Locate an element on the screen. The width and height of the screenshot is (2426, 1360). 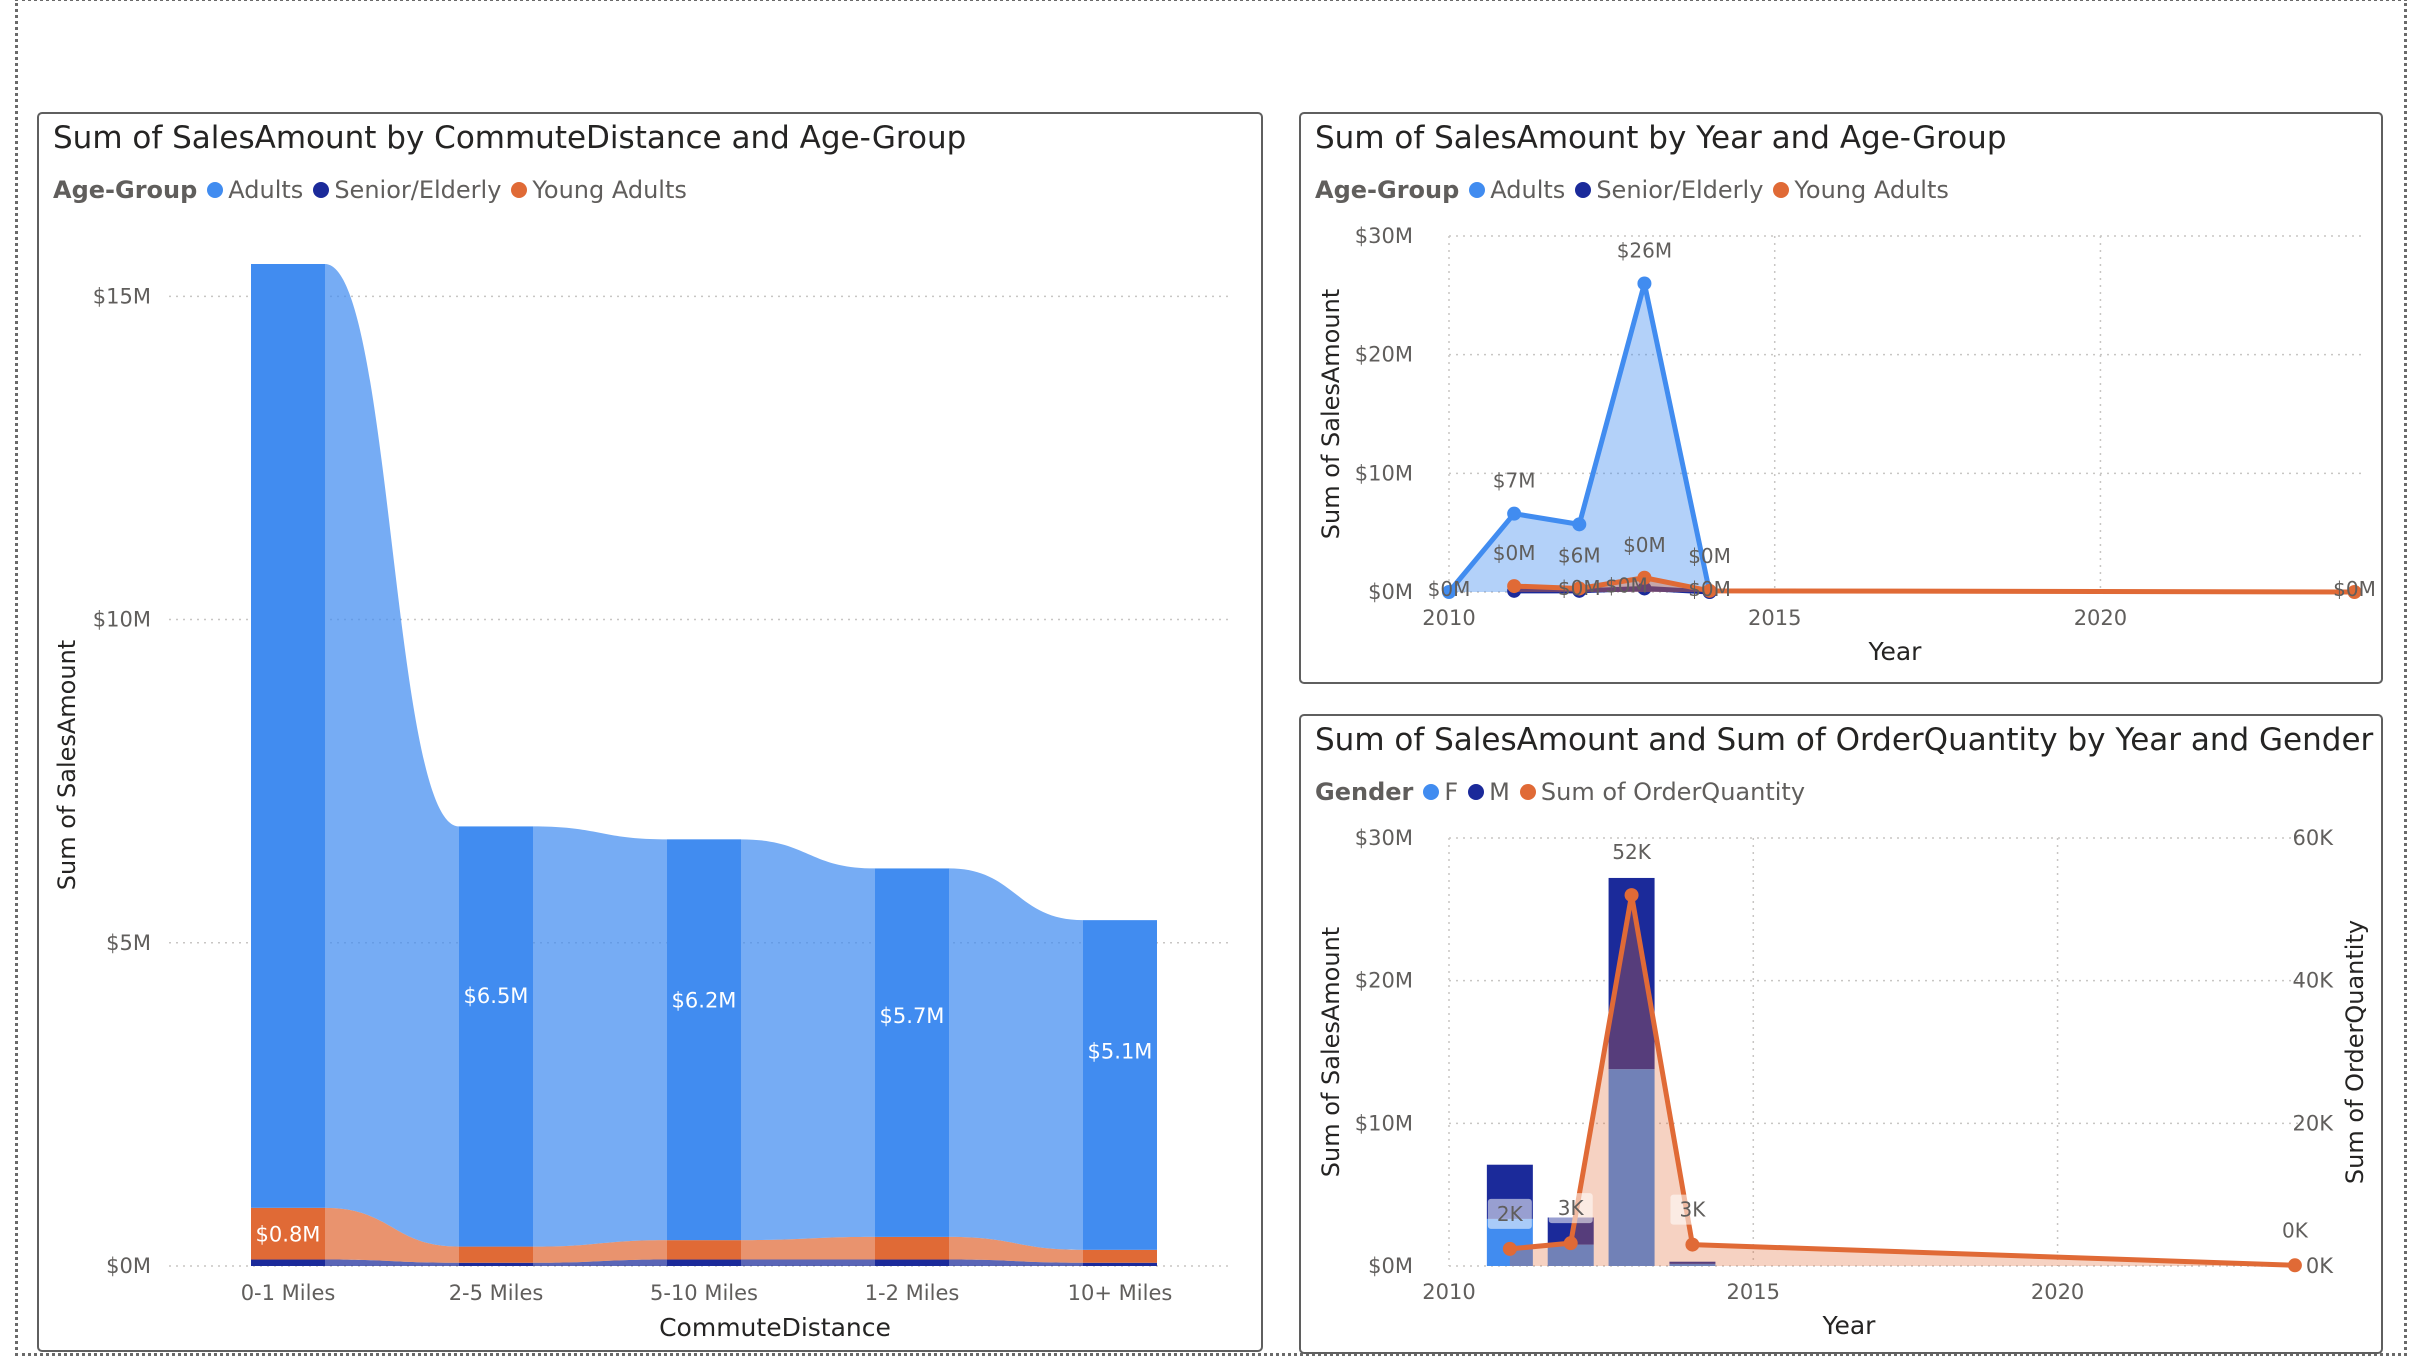
y2-tick-label: 20K is located at coordinates (2314, 1123).